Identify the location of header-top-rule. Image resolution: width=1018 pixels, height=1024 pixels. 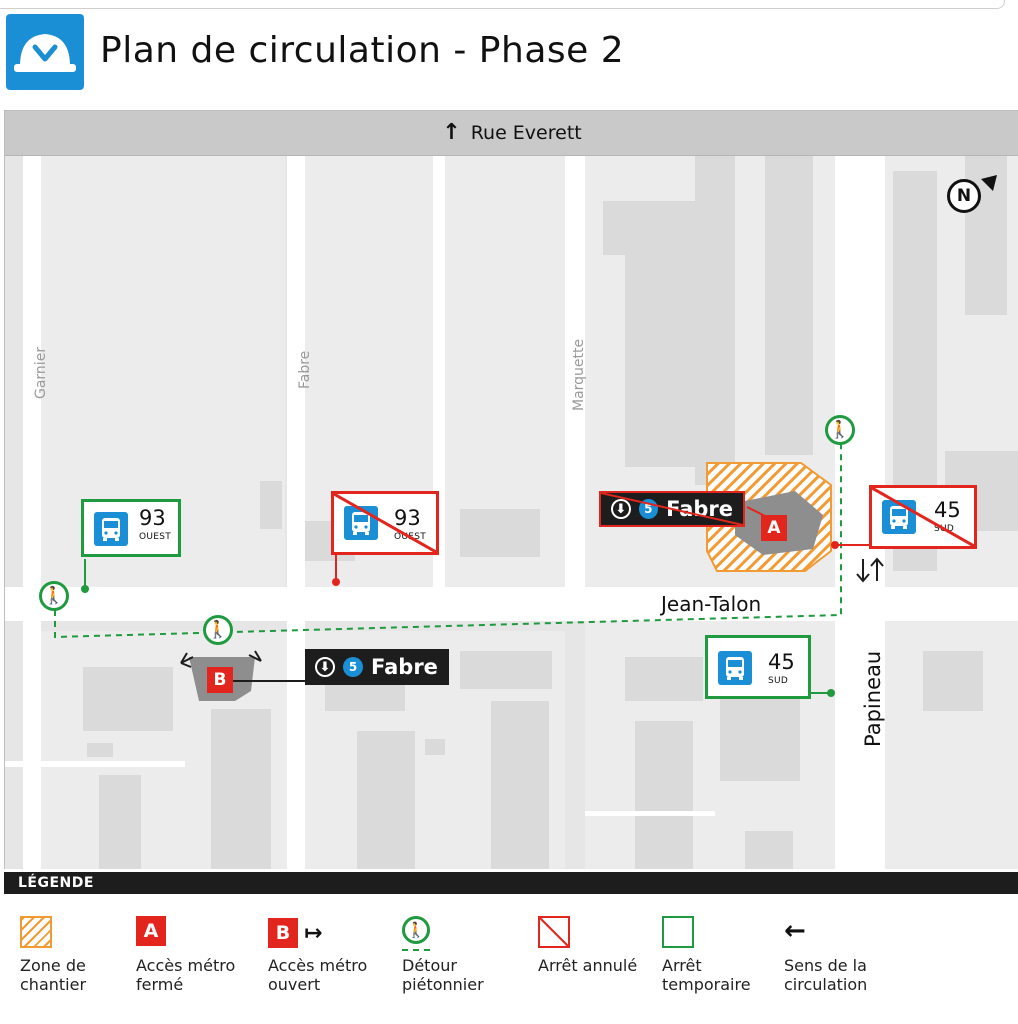
(502, 4).